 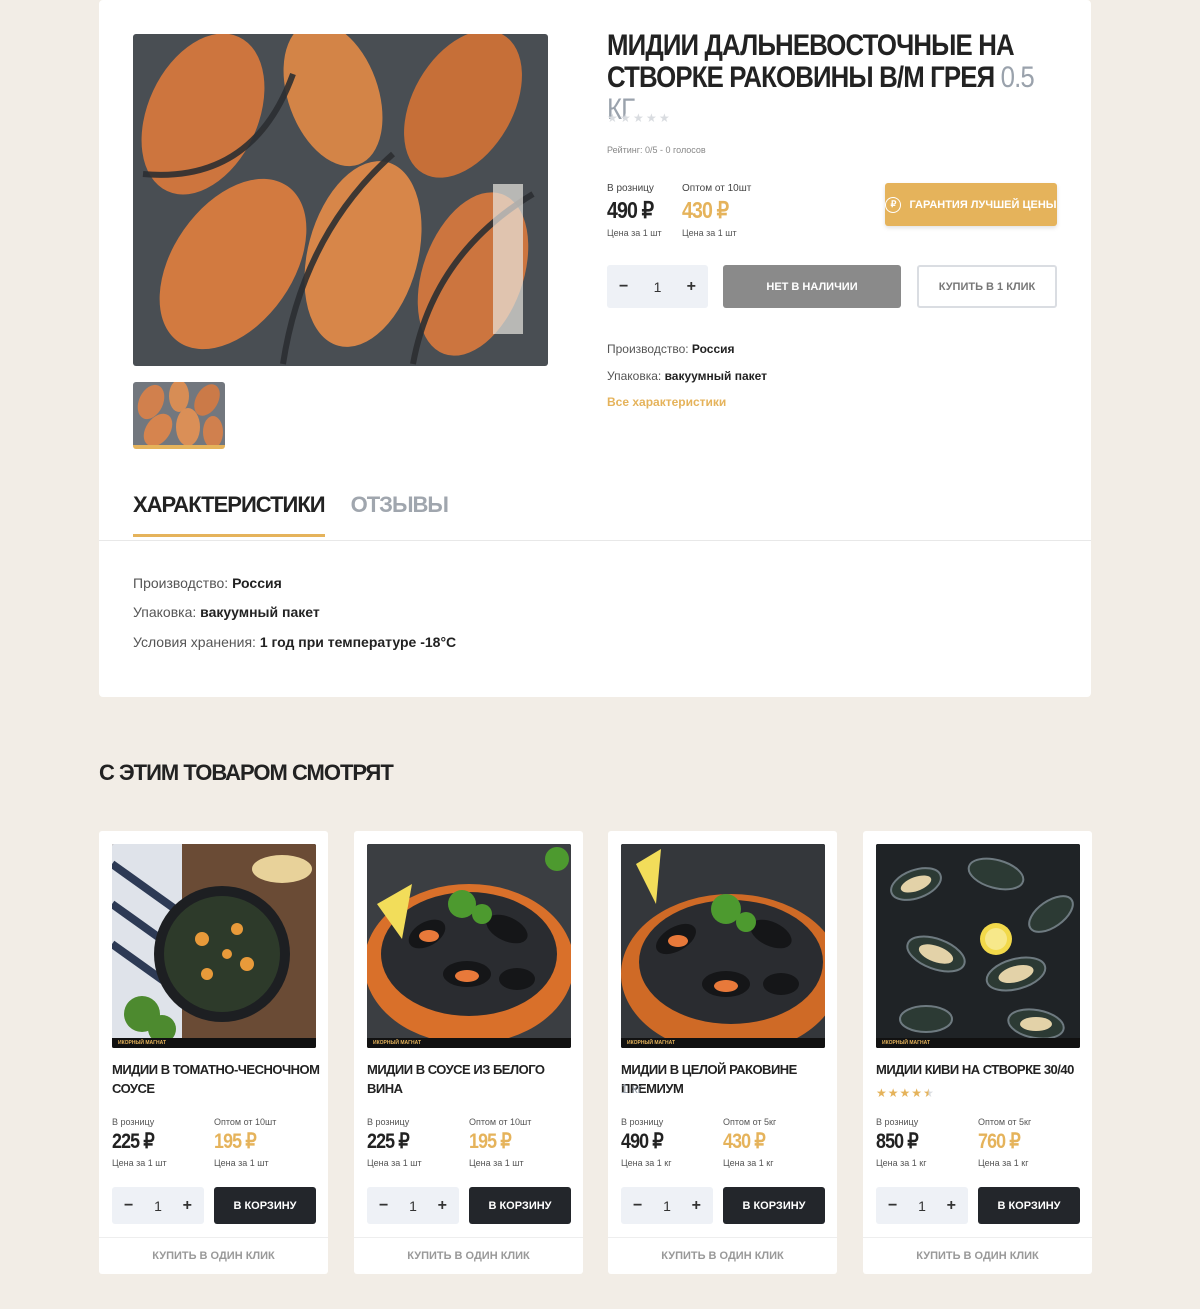 I want to click on spec-value: Россия, so click(x=713, y=349).